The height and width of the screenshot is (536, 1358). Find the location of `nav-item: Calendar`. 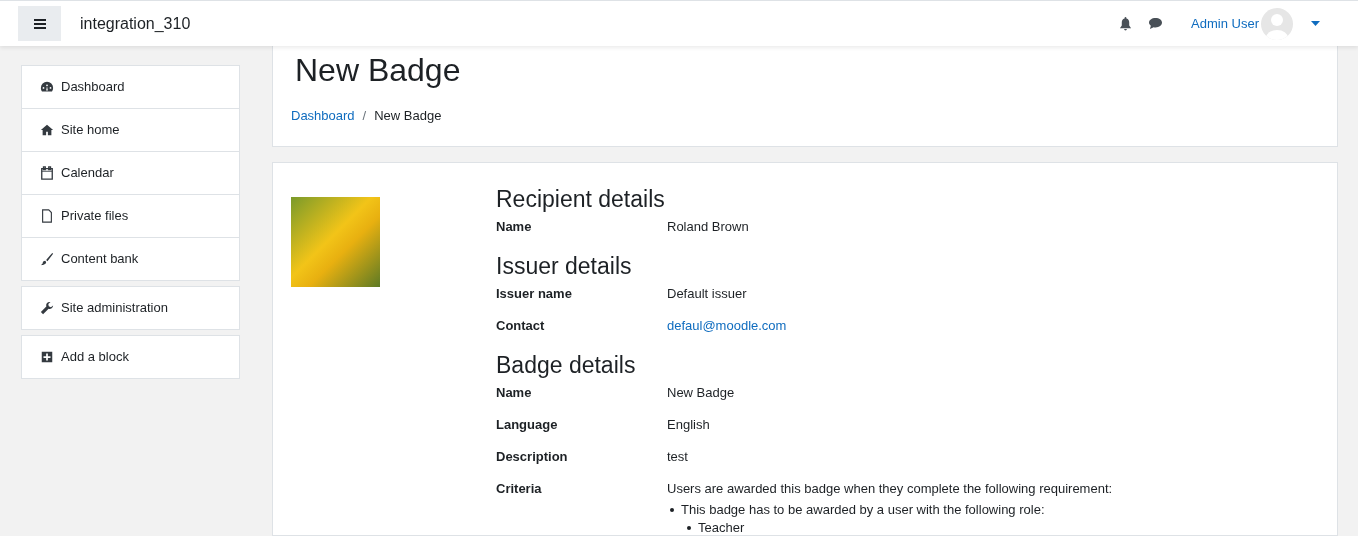

nav-item: Calendar is located at coordinates (130, 172).